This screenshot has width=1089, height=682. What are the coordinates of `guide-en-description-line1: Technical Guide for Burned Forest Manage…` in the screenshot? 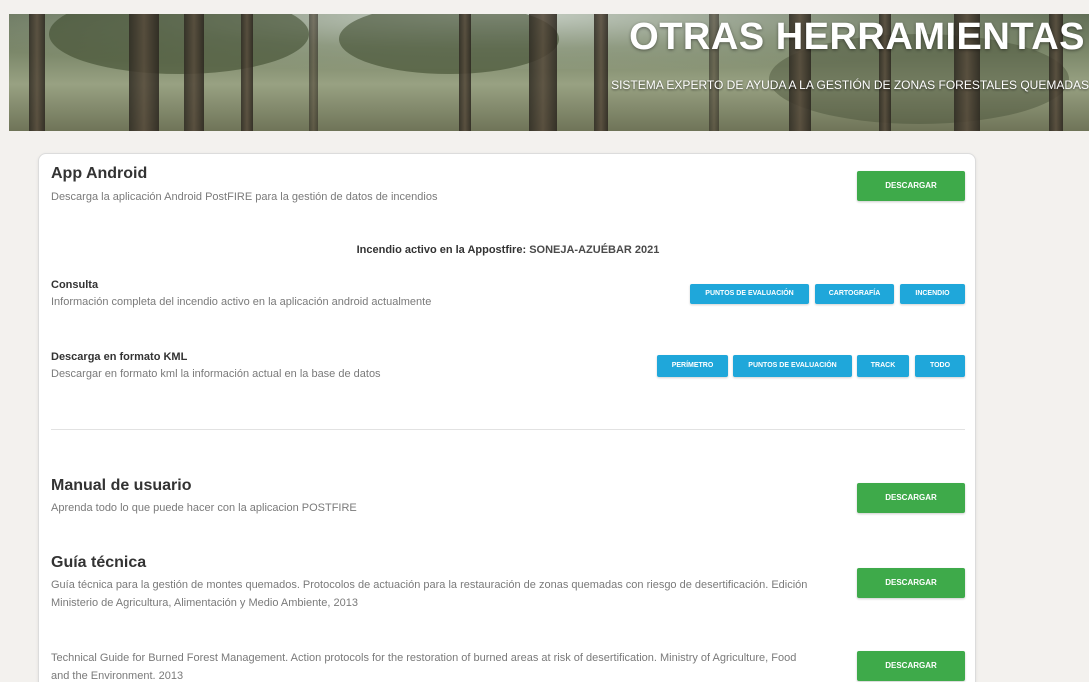 It's located at (424, 658).